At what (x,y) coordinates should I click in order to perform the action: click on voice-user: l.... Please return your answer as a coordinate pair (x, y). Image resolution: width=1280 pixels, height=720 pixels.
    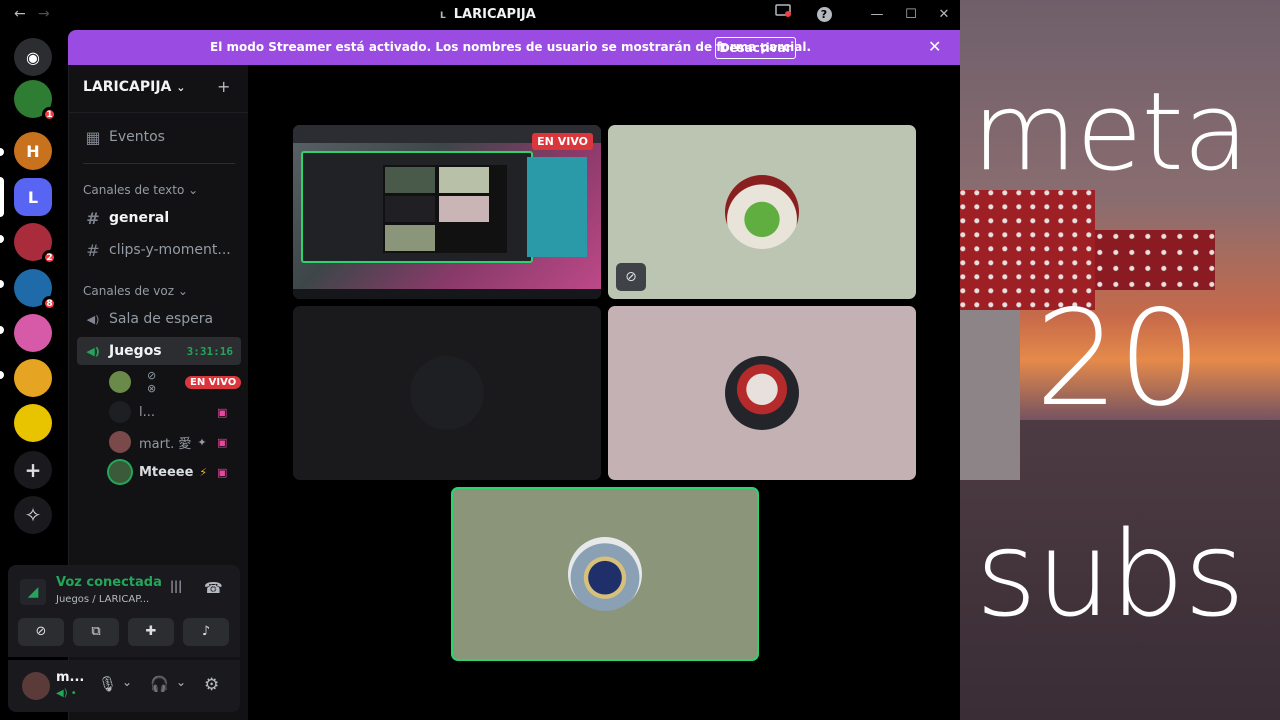
    Looking at the image, I should click on (132, 412).